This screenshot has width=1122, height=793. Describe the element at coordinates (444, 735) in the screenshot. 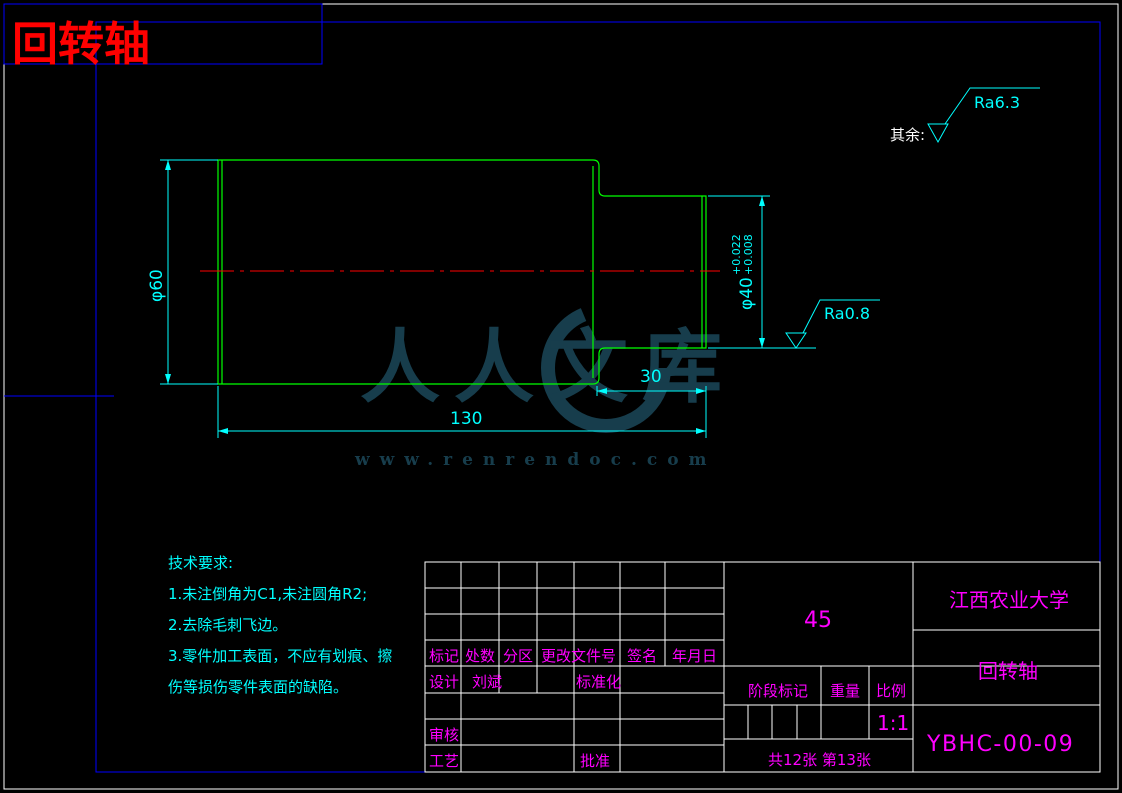

I see `tb-review-label: 审核` at that location.